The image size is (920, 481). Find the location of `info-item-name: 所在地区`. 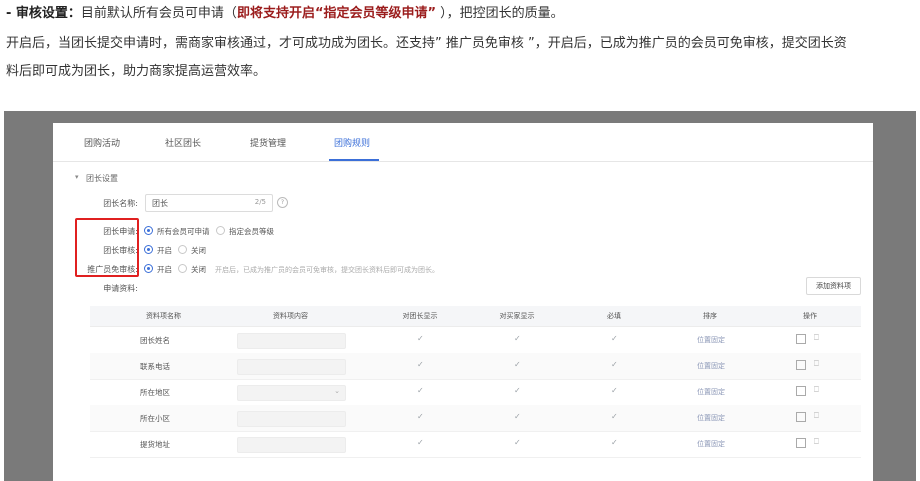

info-item-name: 所在地区 is located at coordinates (155, 392).